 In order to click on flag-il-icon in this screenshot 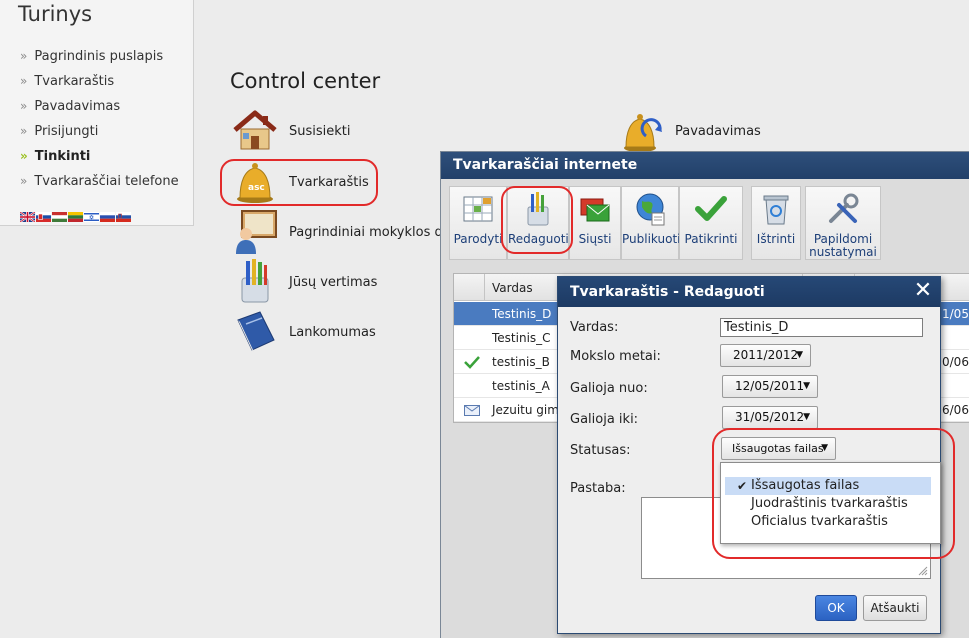, I will do `click(91, 217)`.